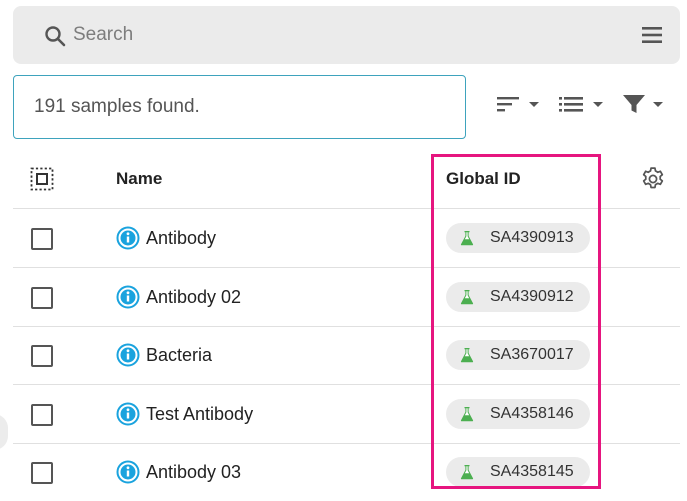  I want to click on global-id-chip: SA4358145, so click(518, 472).